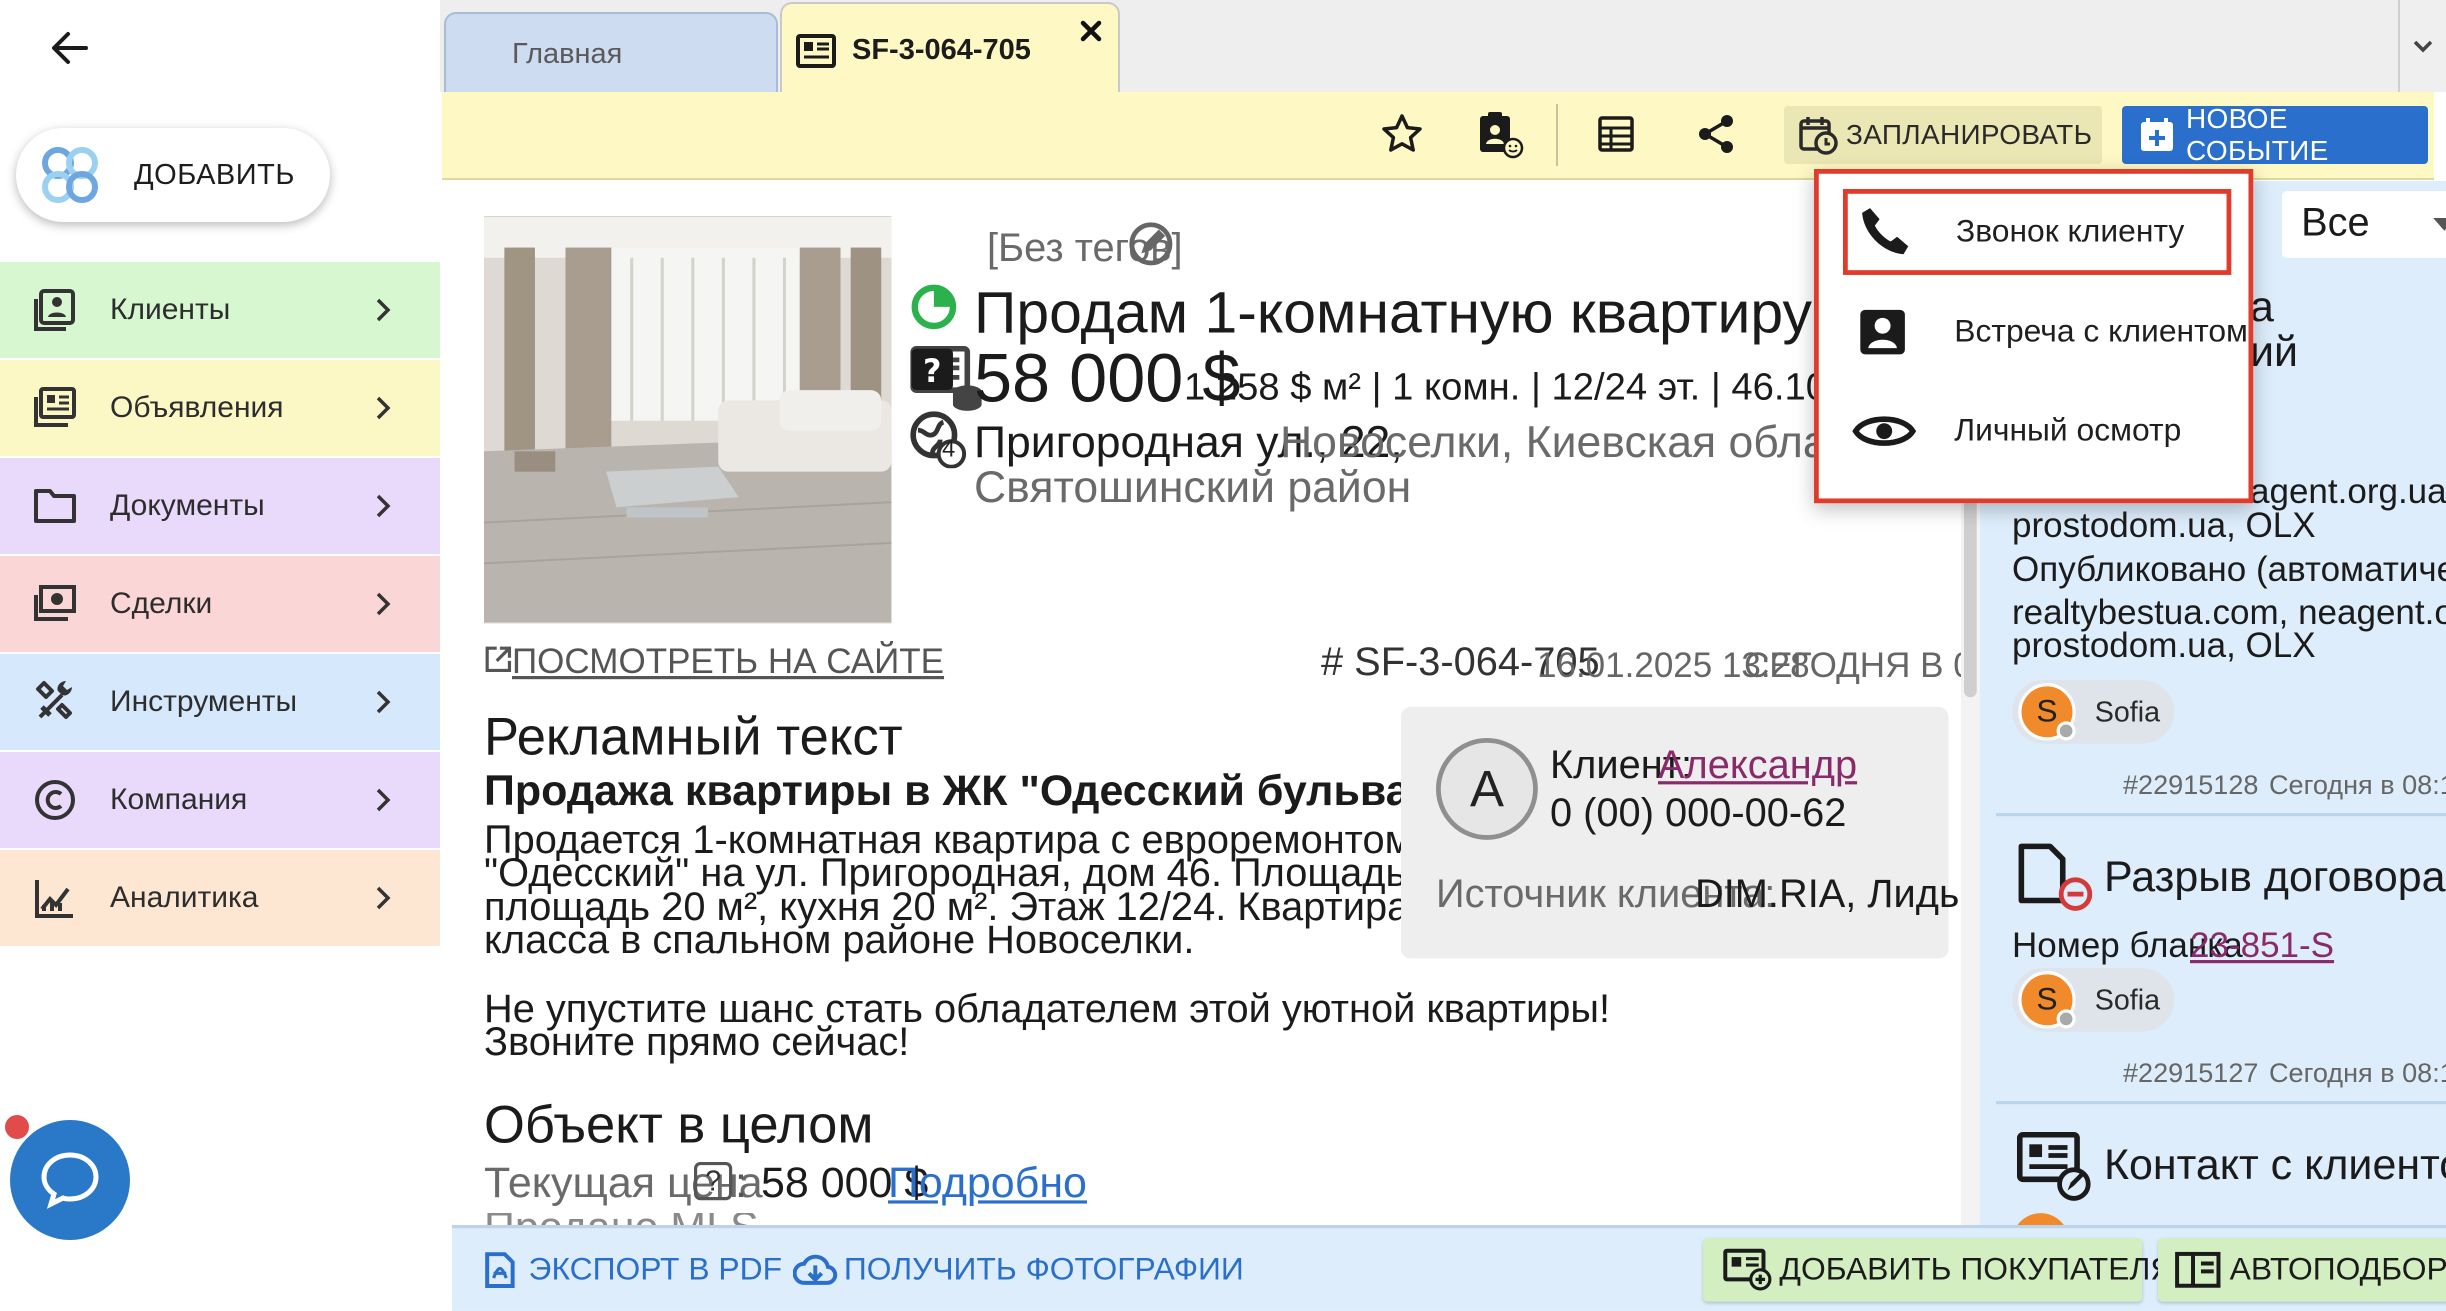 This screenshot has width=2446, height=1311. I want to click on dropdown-item-label: Встреча с клиентом, so click(2101, 332).